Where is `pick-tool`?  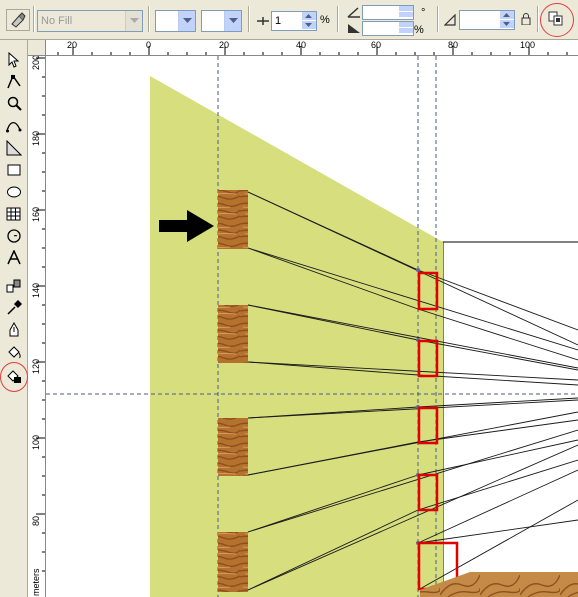
pick-tool is located at coordinates (14, 60).